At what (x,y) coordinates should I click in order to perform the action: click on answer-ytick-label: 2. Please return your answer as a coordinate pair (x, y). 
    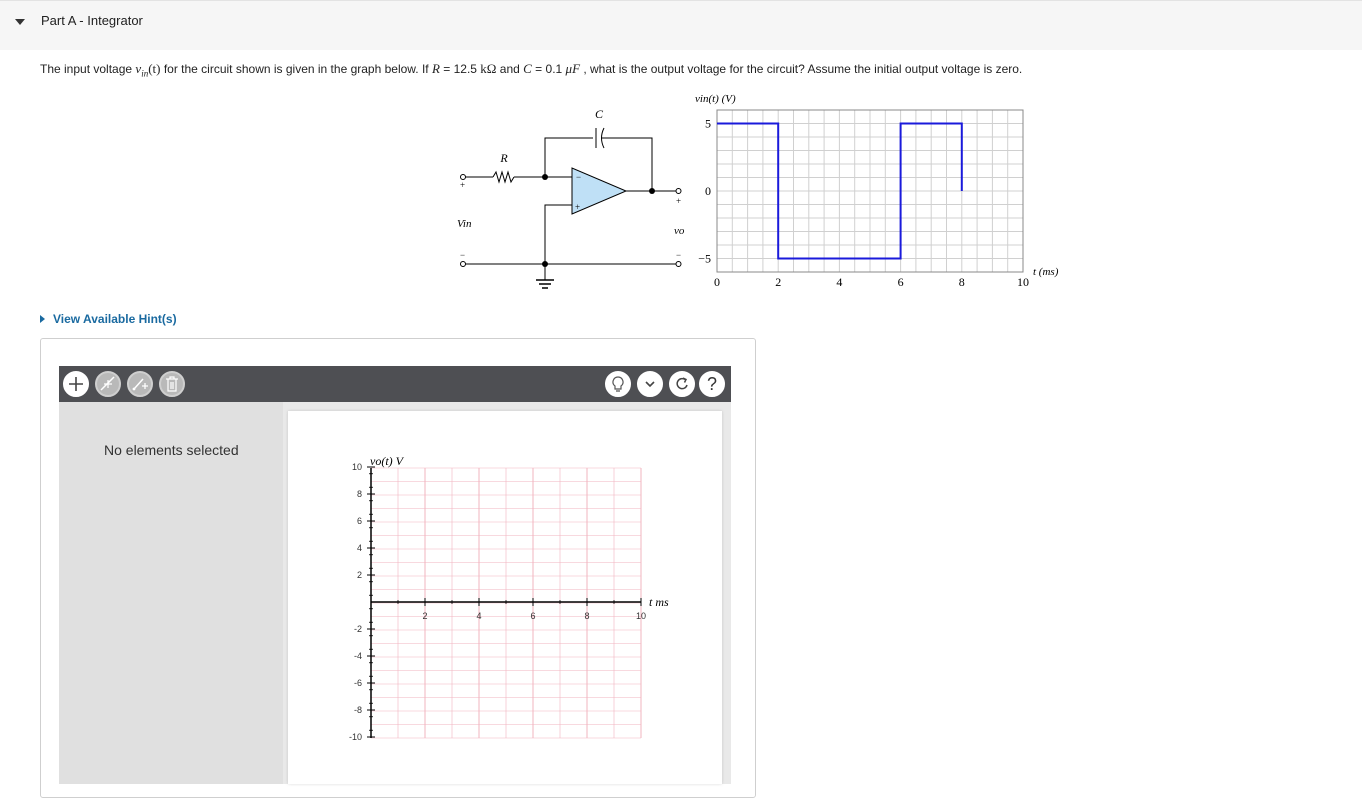
    Looking at the image, I should click on (359, 575).